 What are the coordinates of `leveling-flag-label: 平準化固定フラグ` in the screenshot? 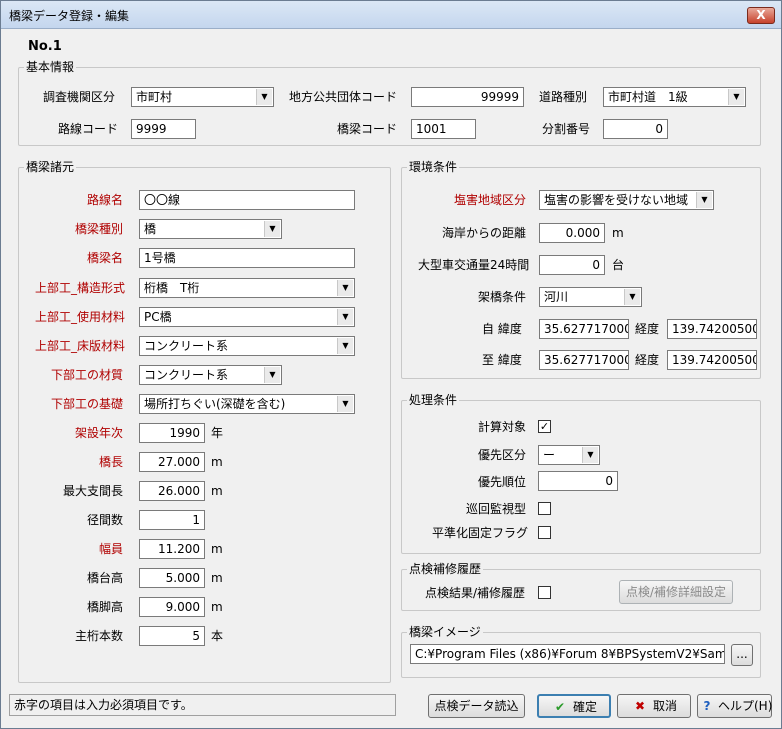 It's located at (480, 533).